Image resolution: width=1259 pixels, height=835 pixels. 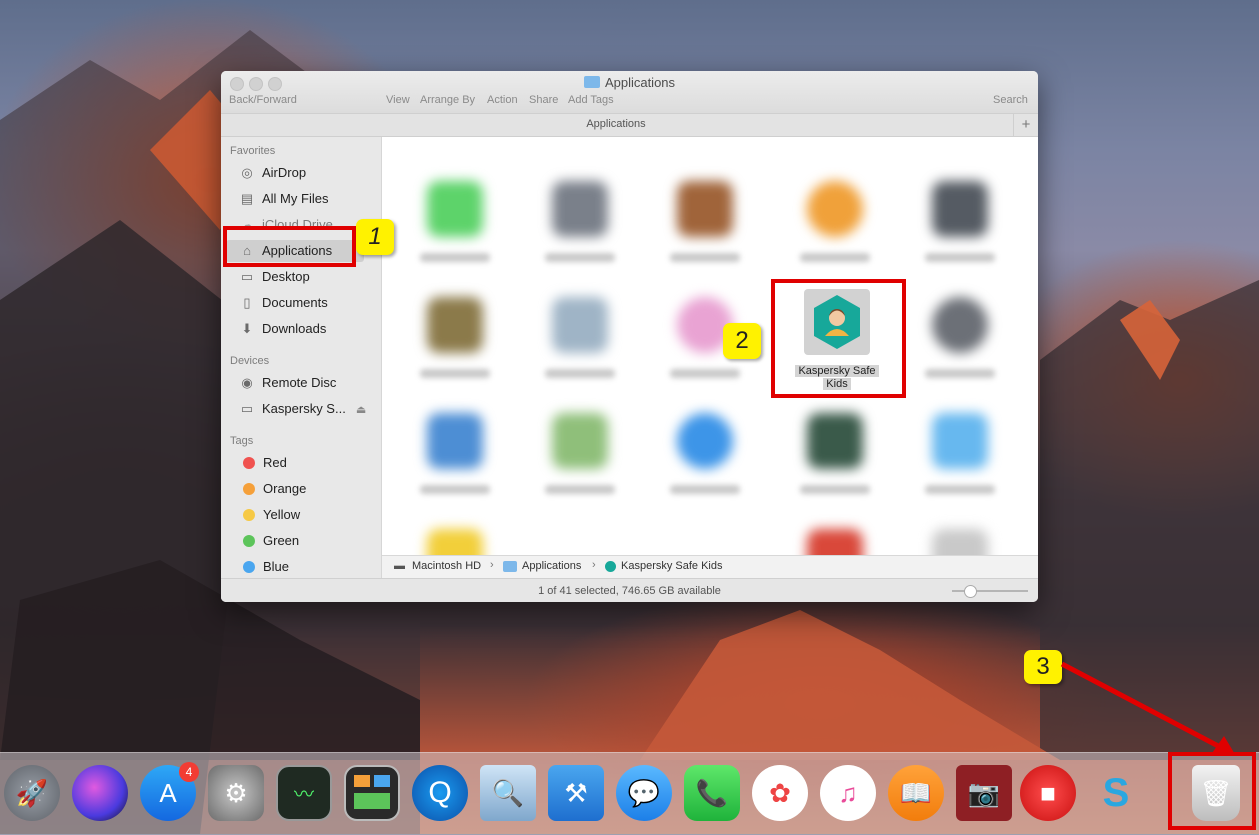 What do you see at coordinates (282, 514) in the screenshot?
I see `tag-label: Yellow` at bounding box center [282, 514].